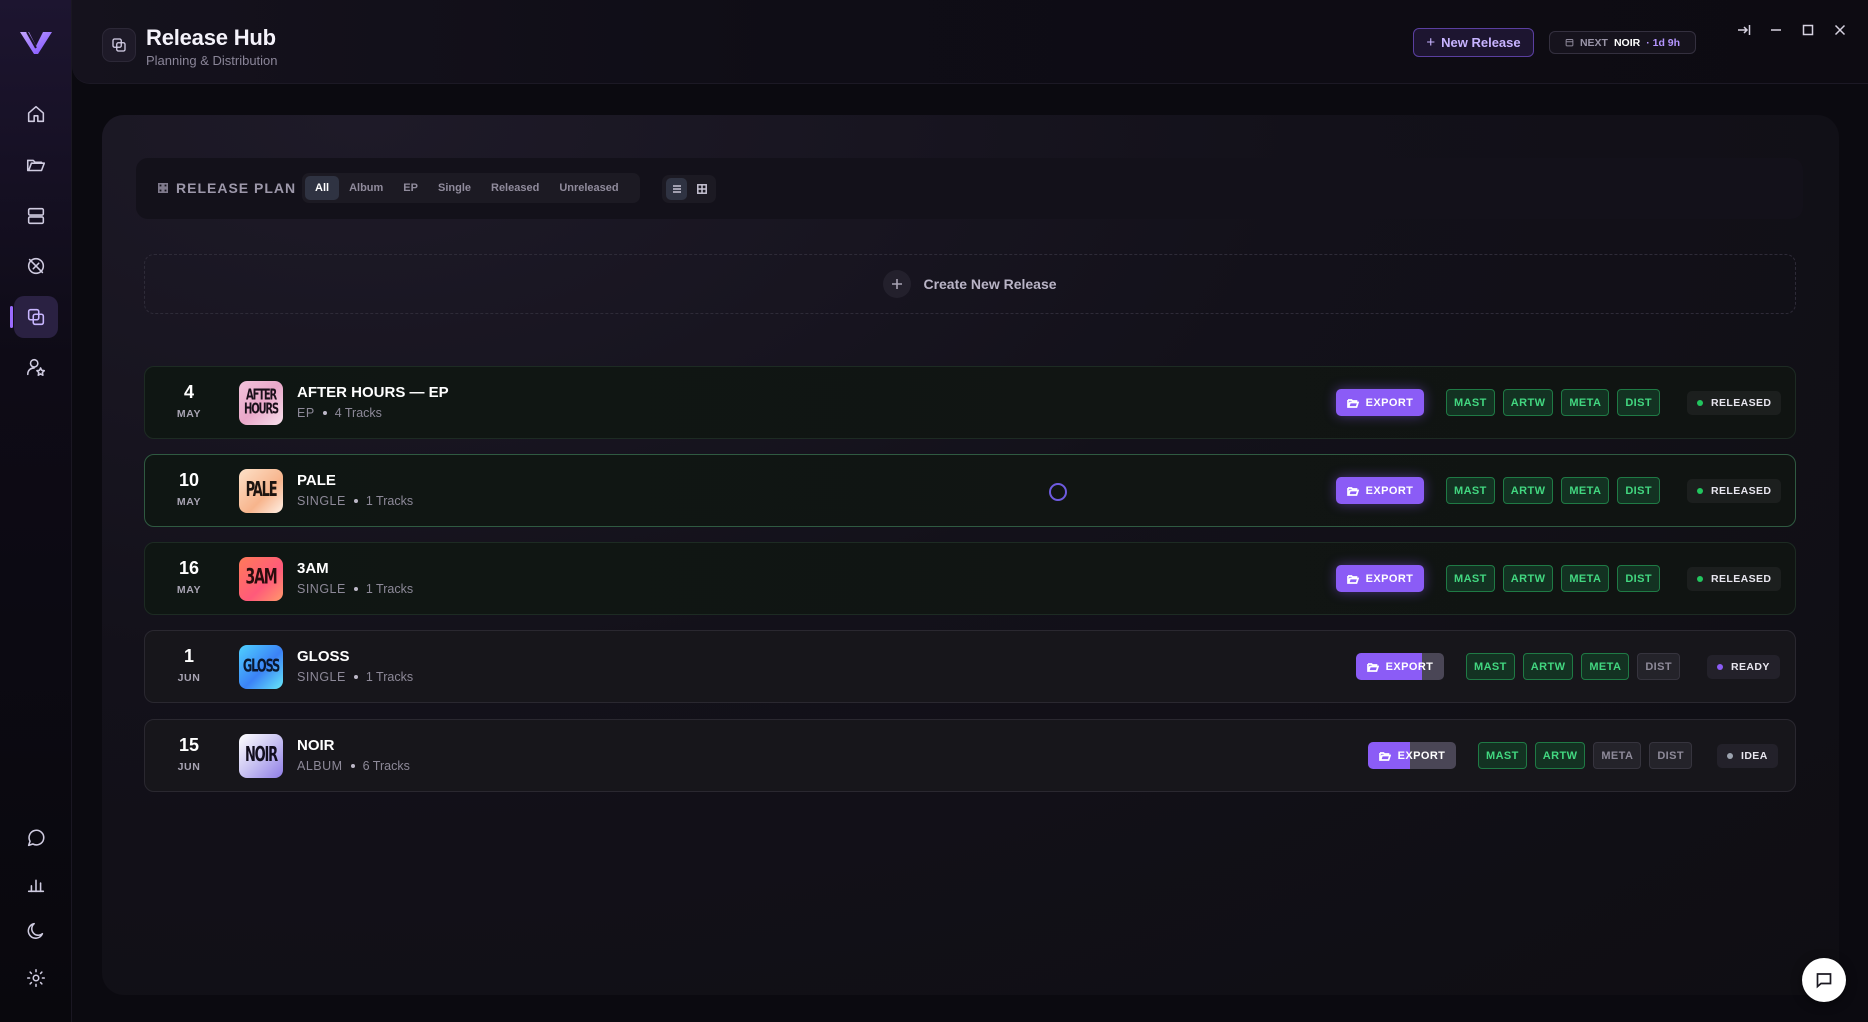 The image size is (1868, 1022). I want to click on nav-settings, so click(36, 978).